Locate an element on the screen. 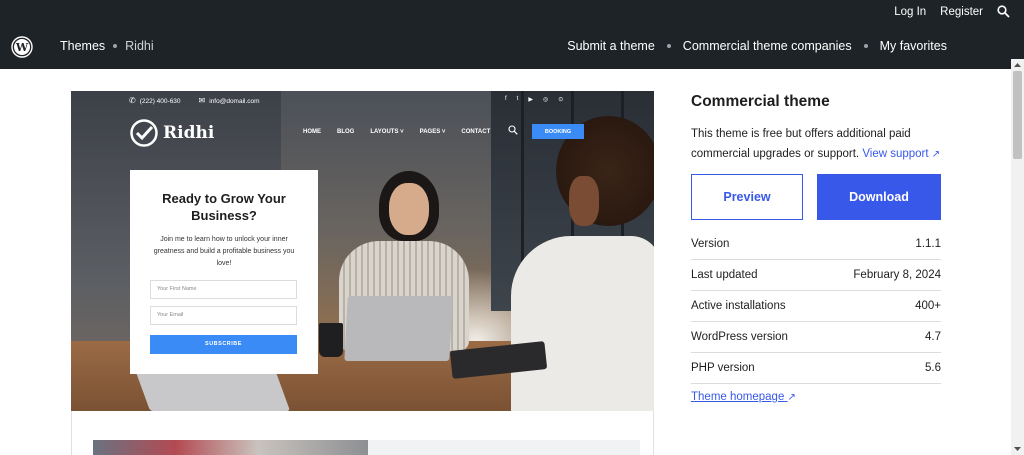 The height and width of the screenshot is (455, 1024). preview-email-text: info@domail.com is located at coordinates (234, 101).